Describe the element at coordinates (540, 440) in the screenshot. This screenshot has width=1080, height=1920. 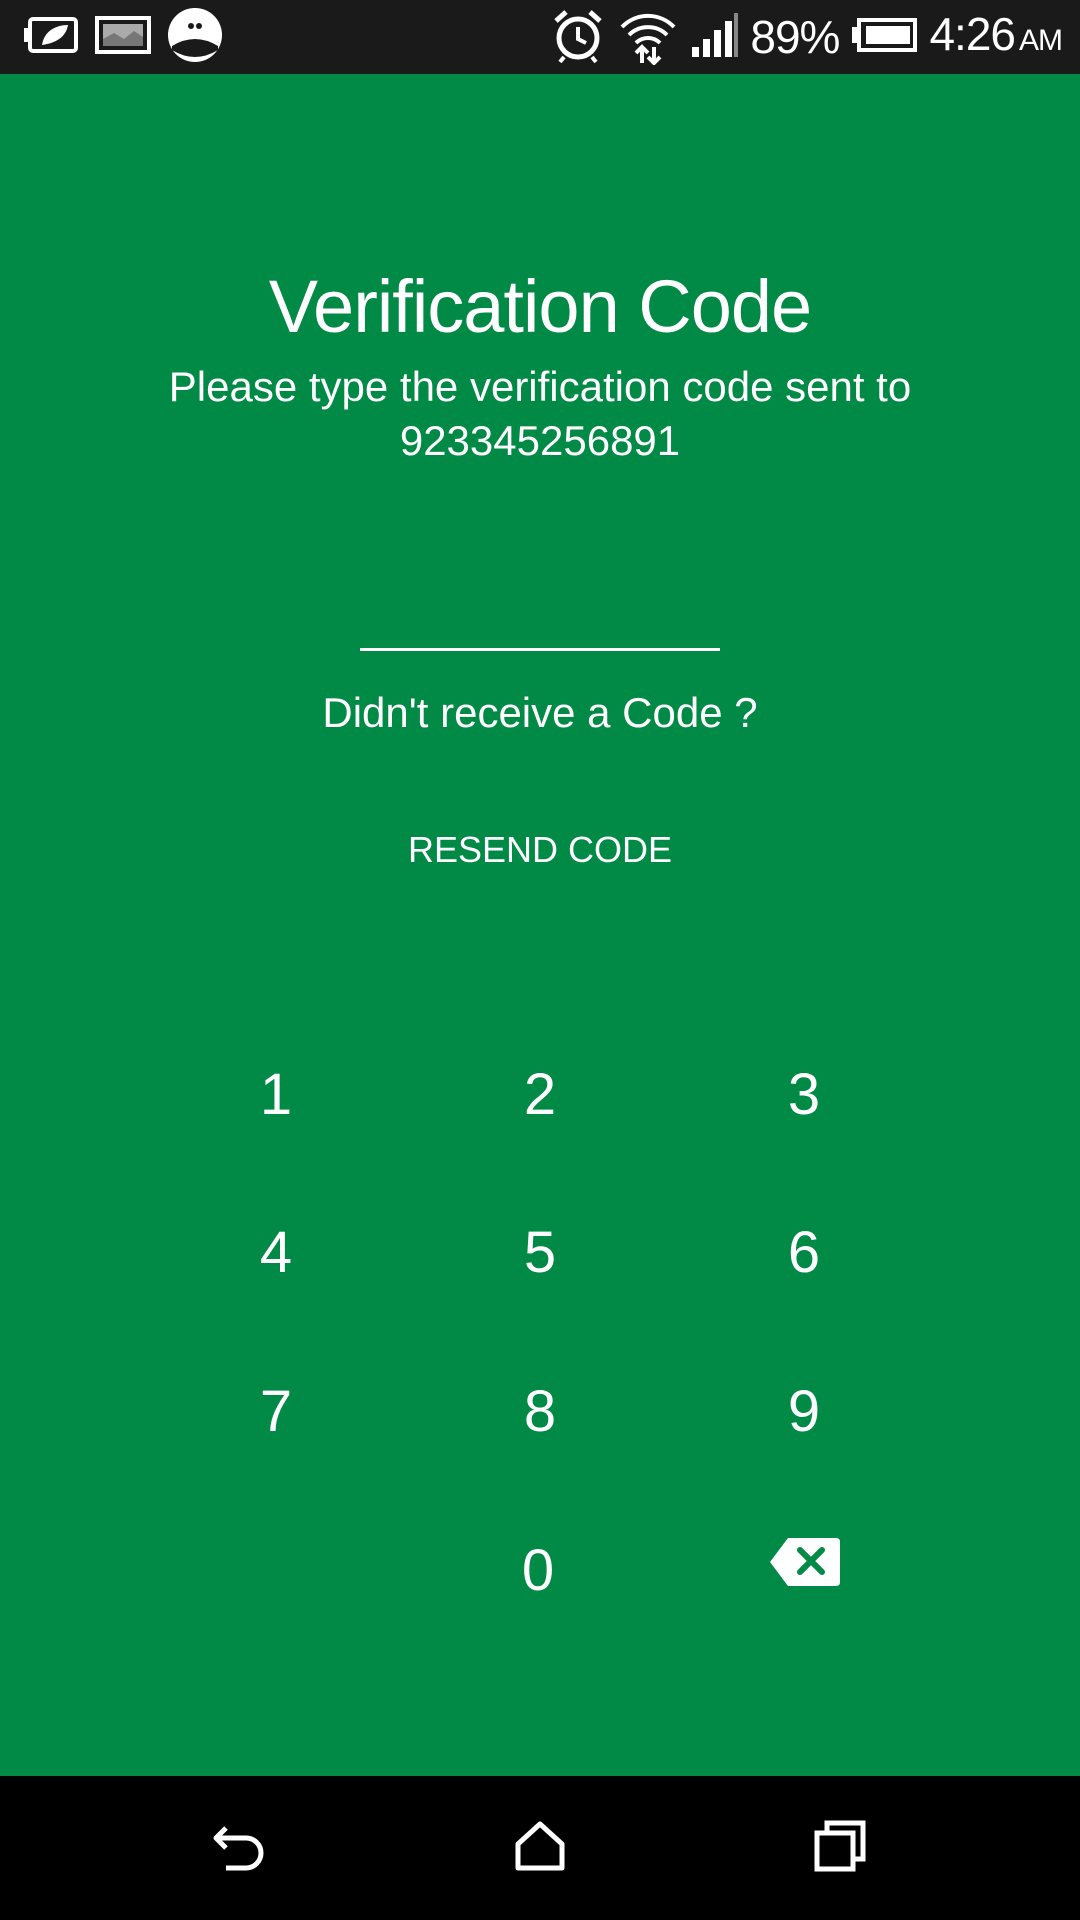
I see `phone-number: 923345256891` at that location.